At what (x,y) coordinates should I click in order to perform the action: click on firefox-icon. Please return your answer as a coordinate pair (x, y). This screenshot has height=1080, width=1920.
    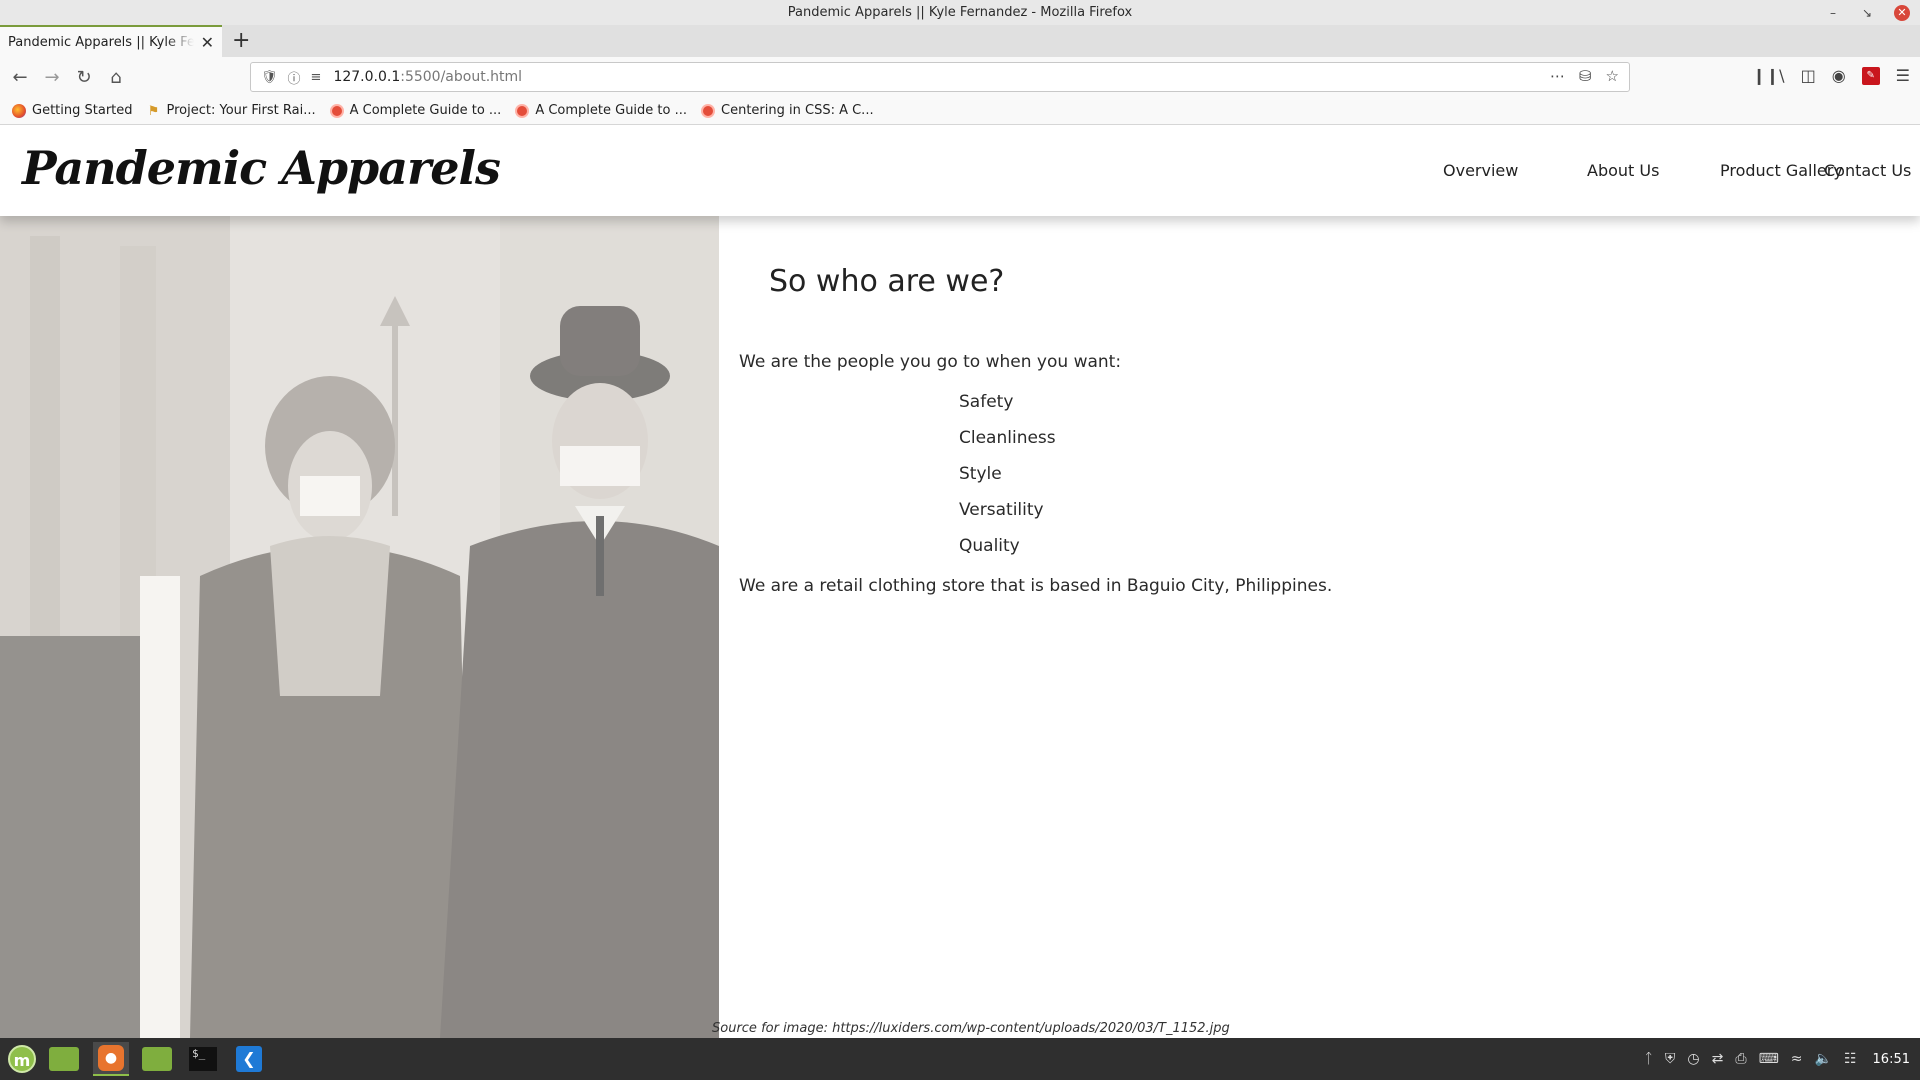
    Looking at the image, I should click on (19, 110).